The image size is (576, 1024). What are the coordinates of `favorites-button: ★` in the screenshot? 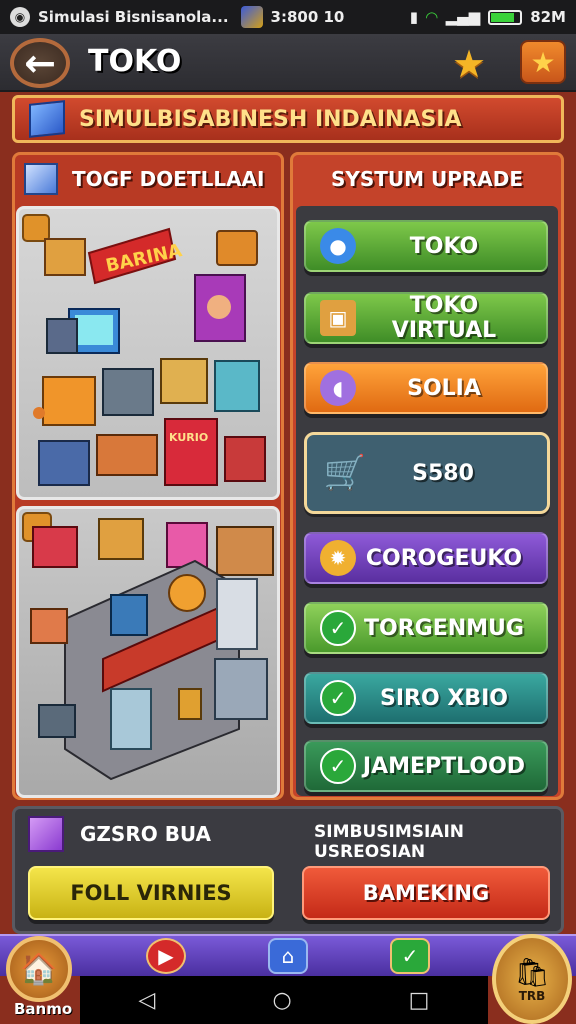 It's located at (543, 62).